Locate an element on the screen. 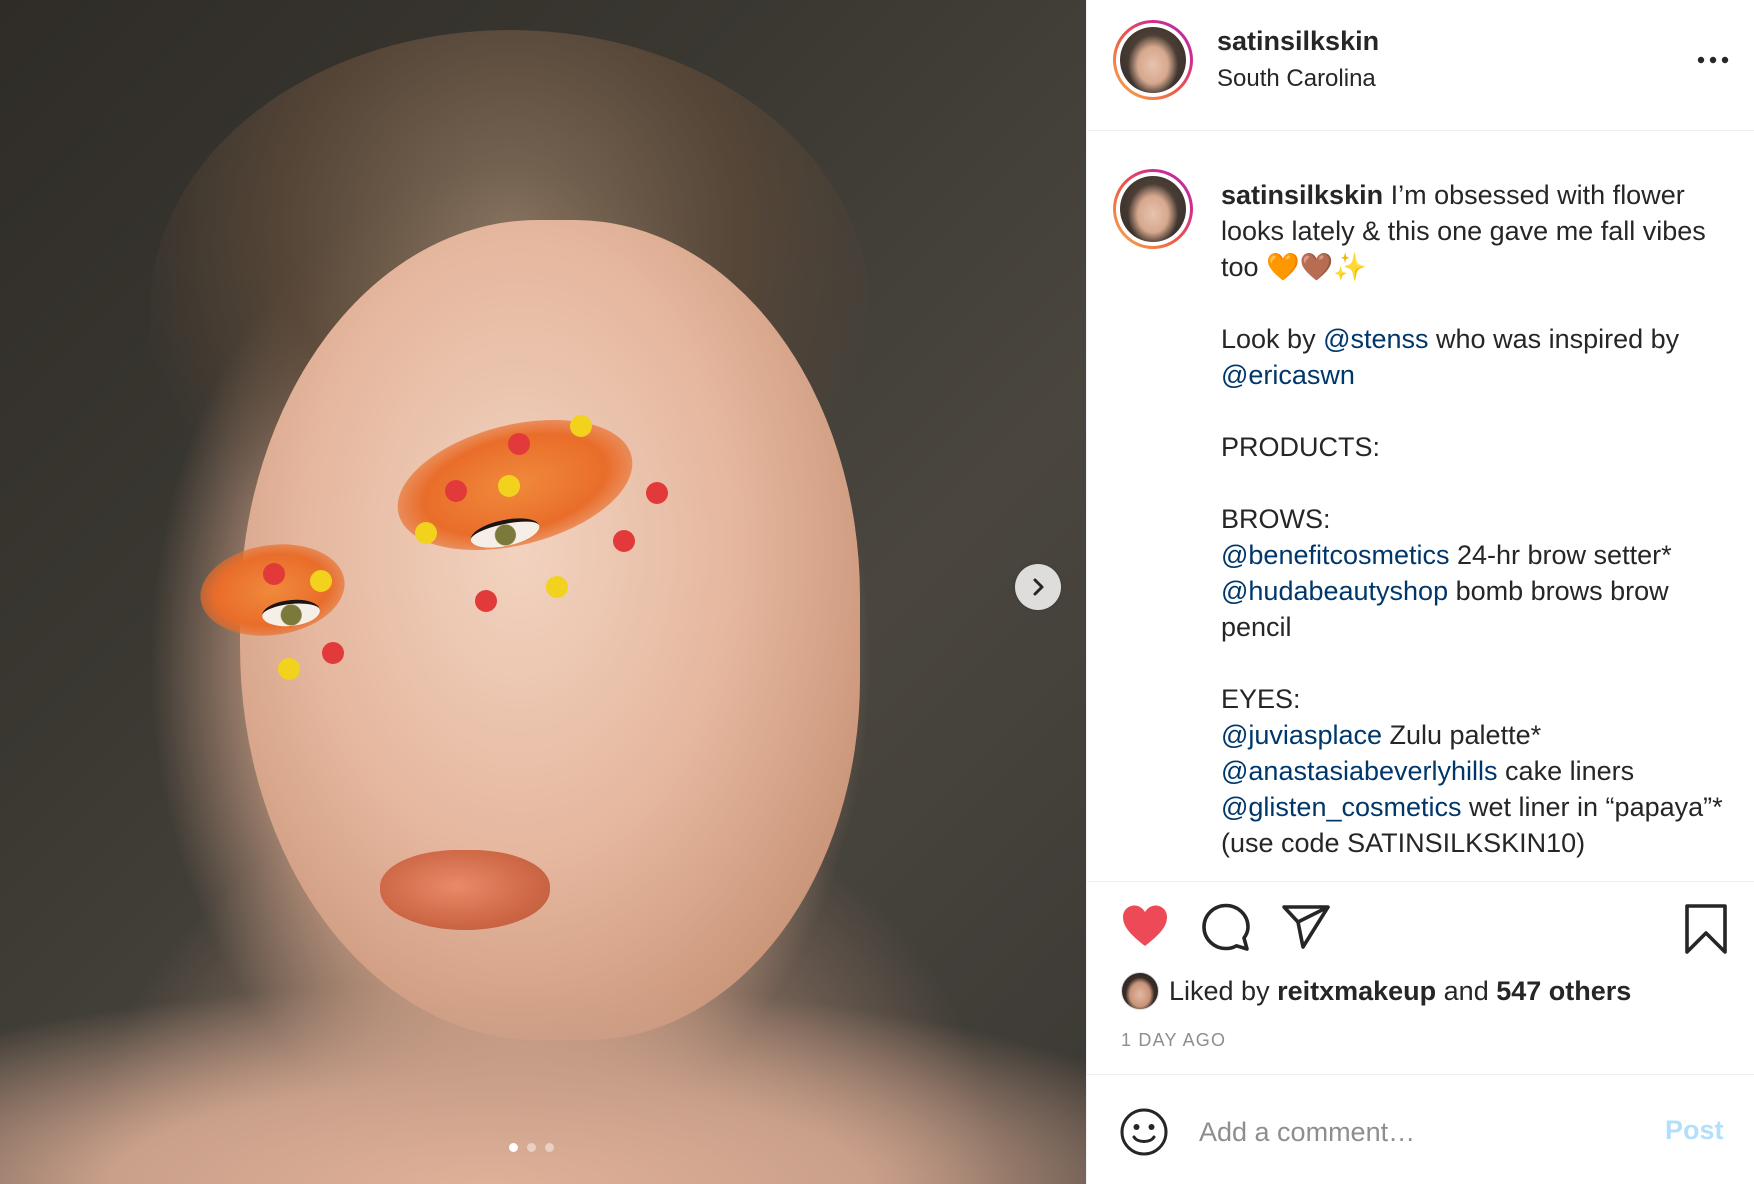 This screenshot has height=1184, width=1754. mention-link: @ericaswn is located at coordinates (1288, 375).